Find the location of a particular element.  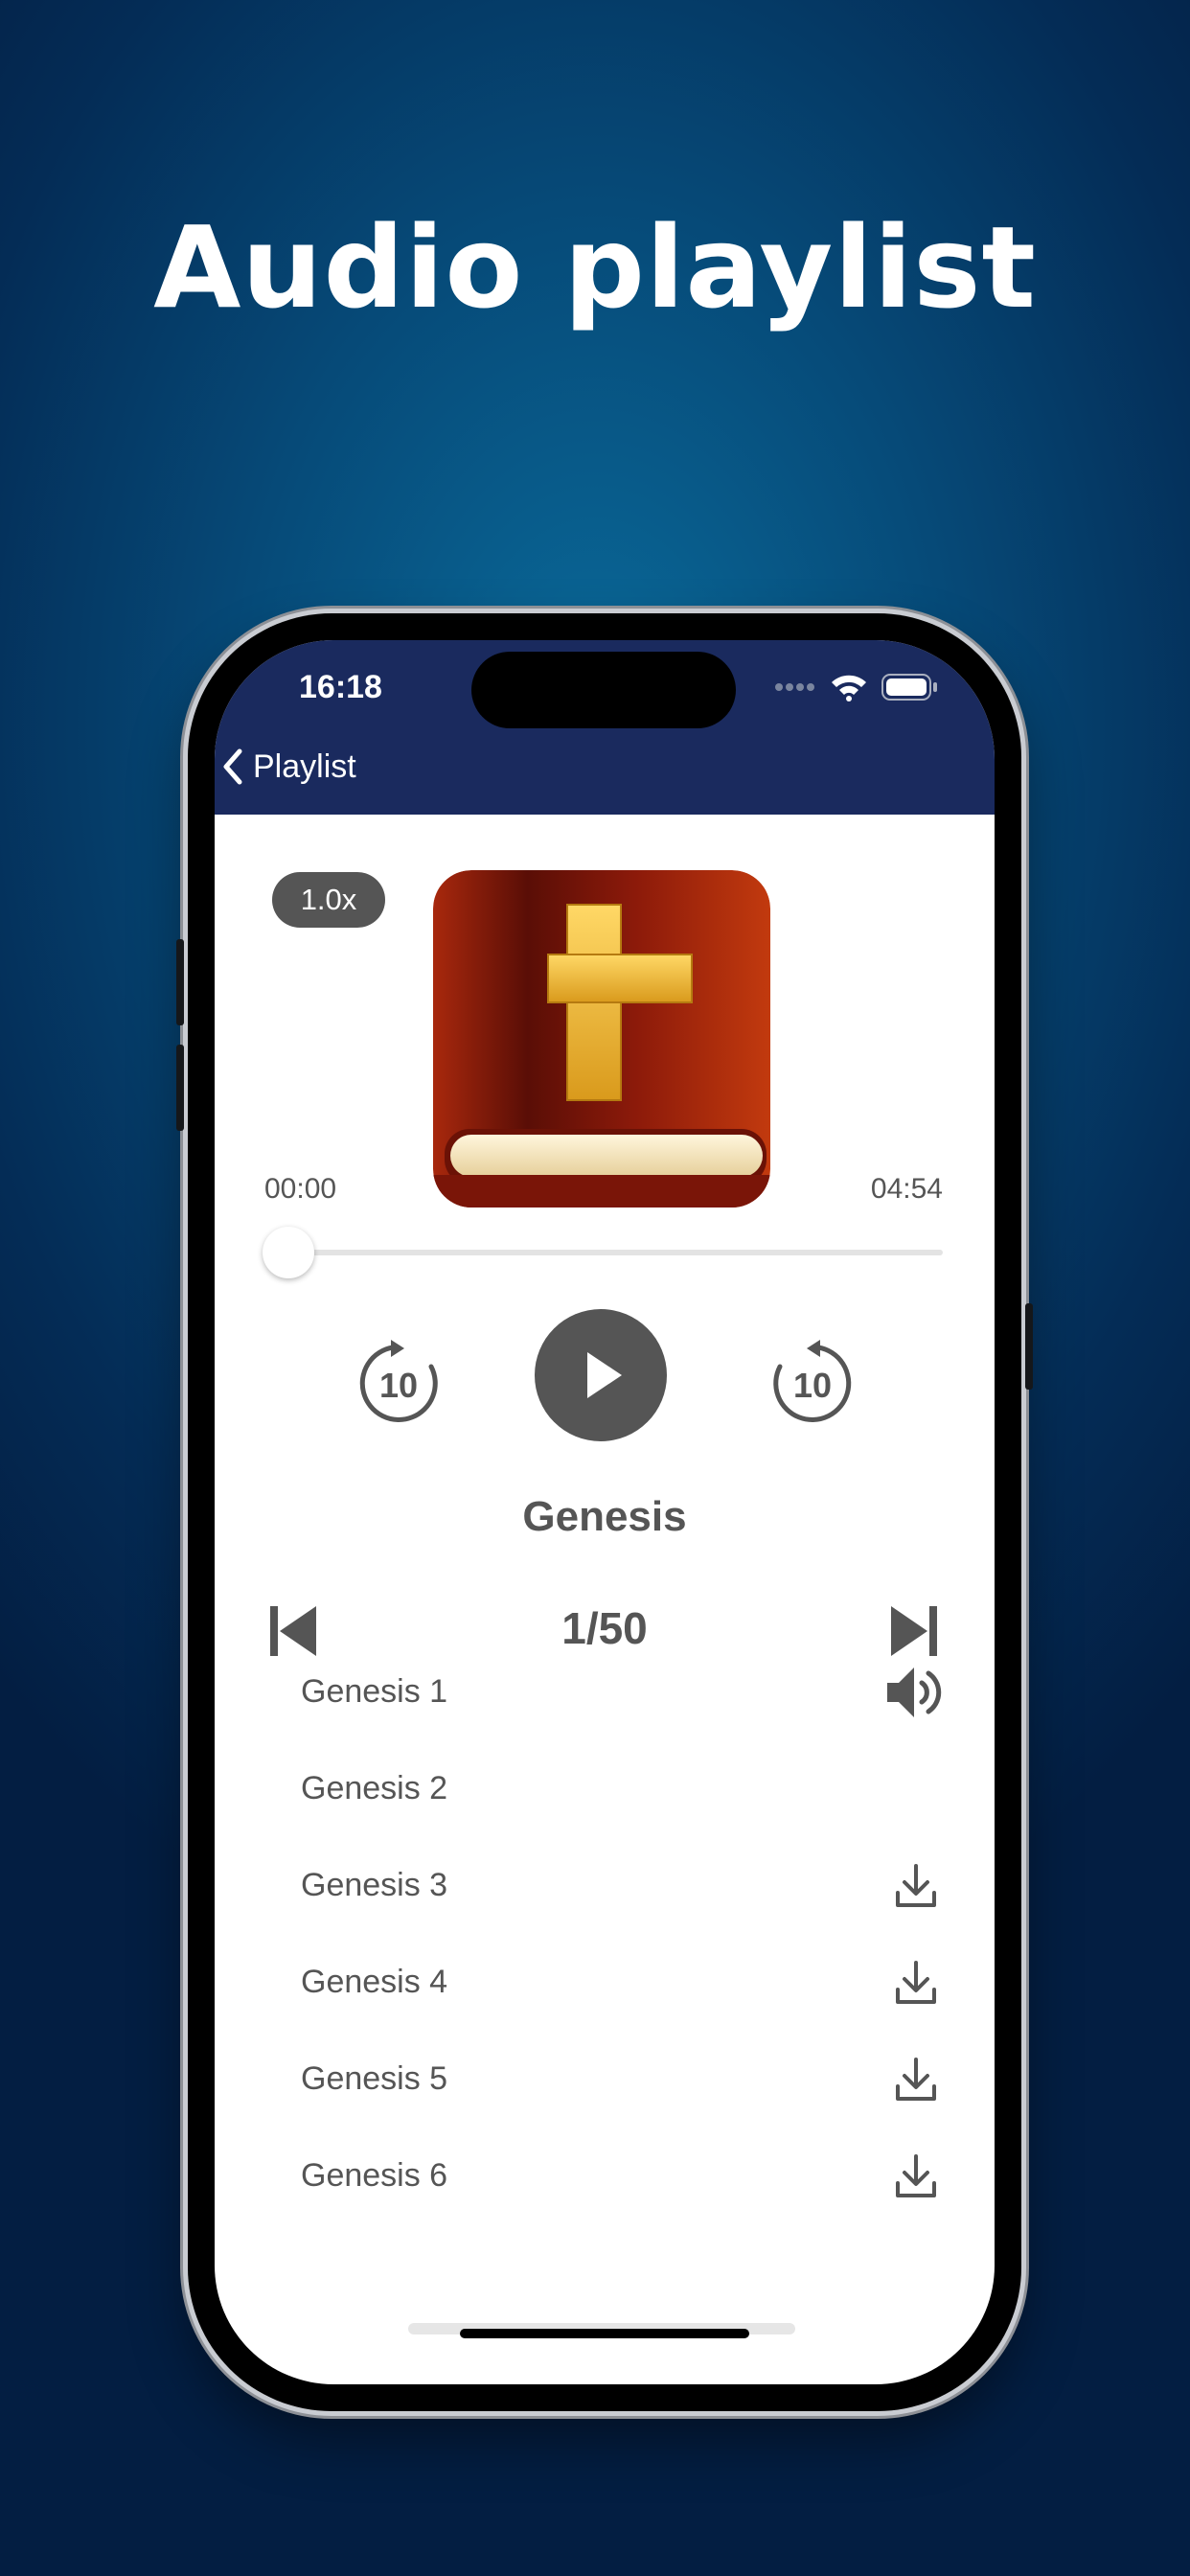

playback-speed-button: 1.0x is located at coordinates (328, 900).